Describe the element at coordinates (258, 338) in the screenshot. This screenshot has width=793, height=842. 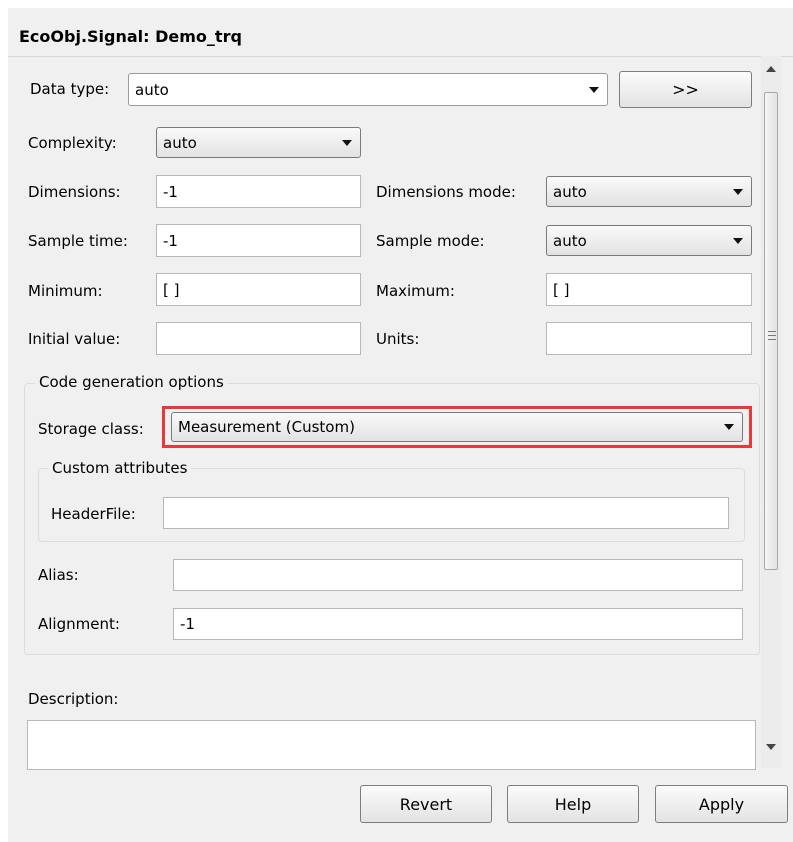
I see `initial-value-field` at that location.